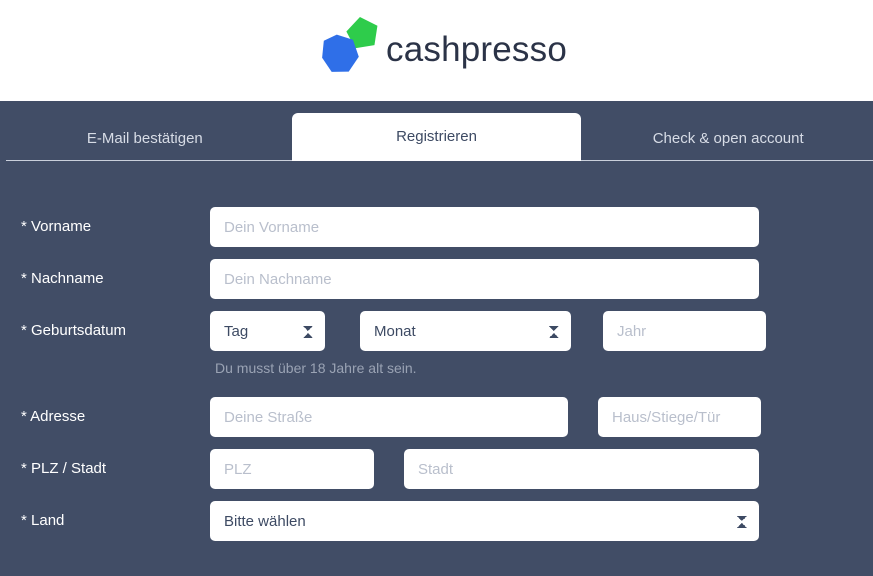  I want to click on birth-day-select: Tag, so click(267, 331).